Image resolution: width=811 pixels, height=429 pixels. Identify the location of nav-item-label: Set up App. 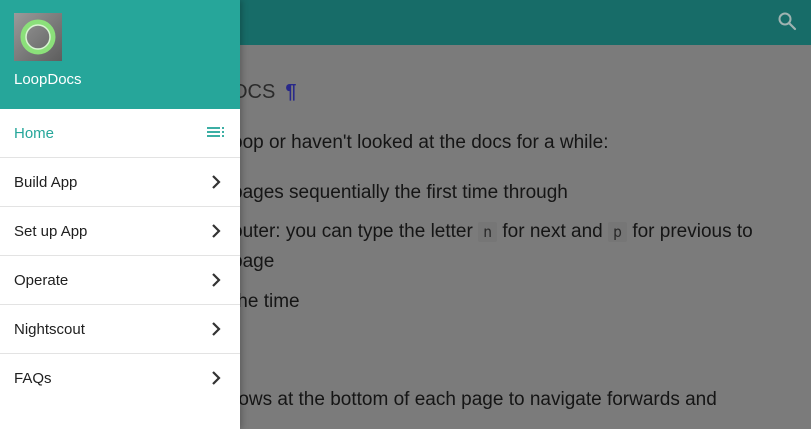
(51, 231).